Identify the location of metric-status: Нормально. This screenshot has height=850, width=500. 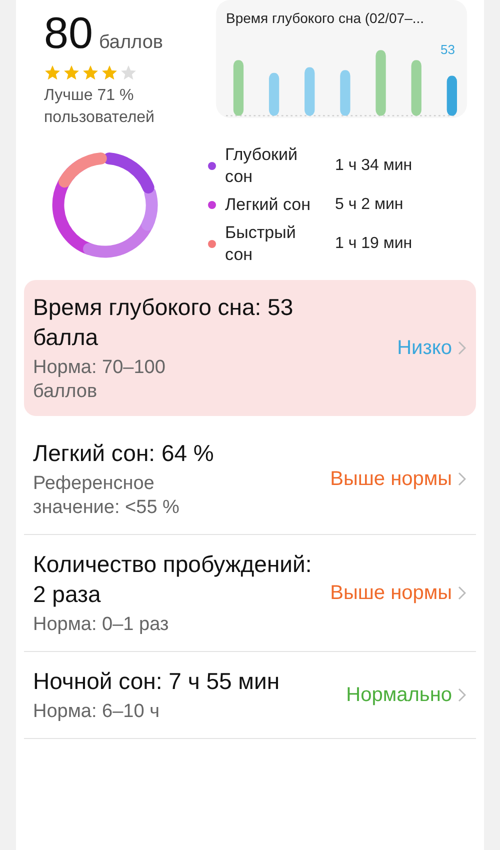
(399, 695).